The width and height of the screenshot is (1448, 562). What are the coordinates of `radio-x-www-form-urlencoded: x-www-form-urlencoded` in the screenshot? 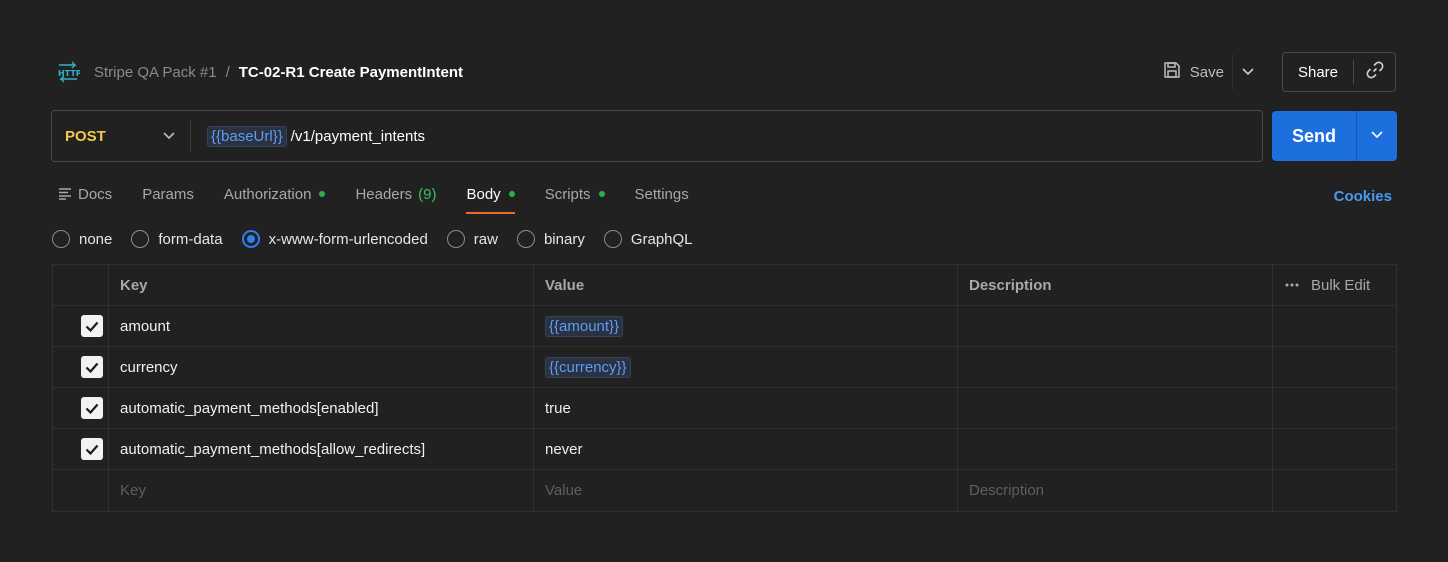 It's located at (334, 239).